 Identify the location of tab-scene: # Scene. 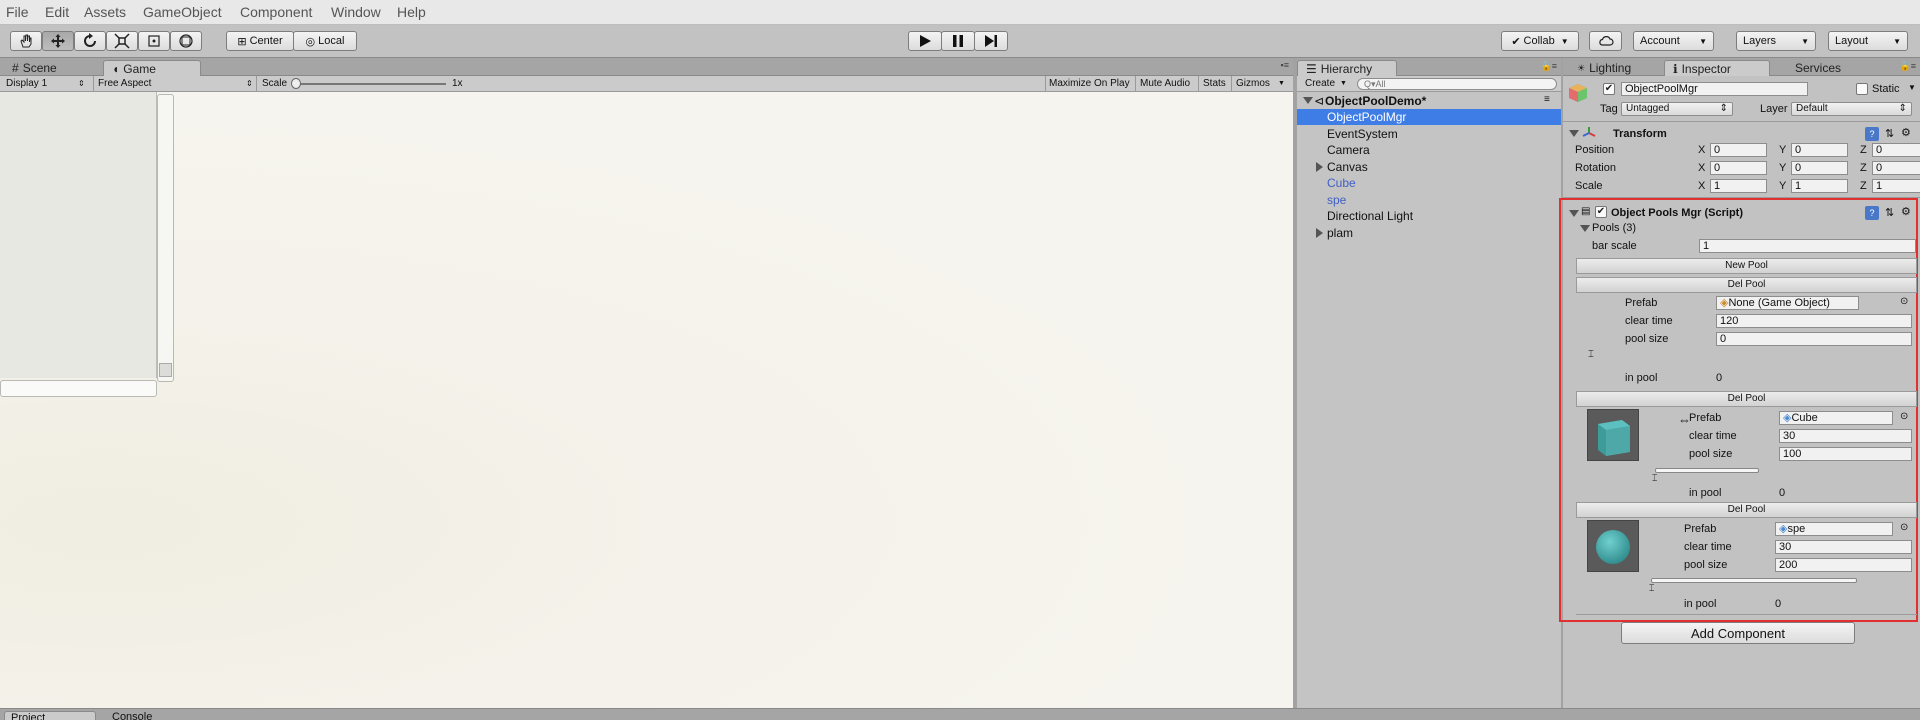
(34, 68).